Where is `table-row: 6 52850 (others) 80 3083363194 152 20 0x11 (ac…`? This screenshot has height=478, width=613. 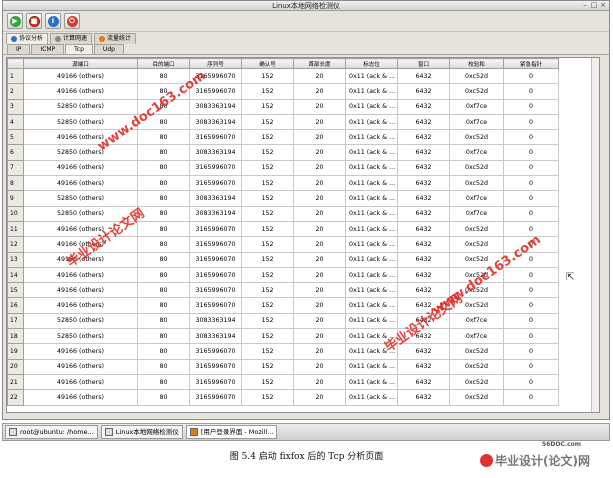 table-row: 6 52850 (others) 80 3083363194 152 20 0x11 (ac… is located at coordinates (283, 152).